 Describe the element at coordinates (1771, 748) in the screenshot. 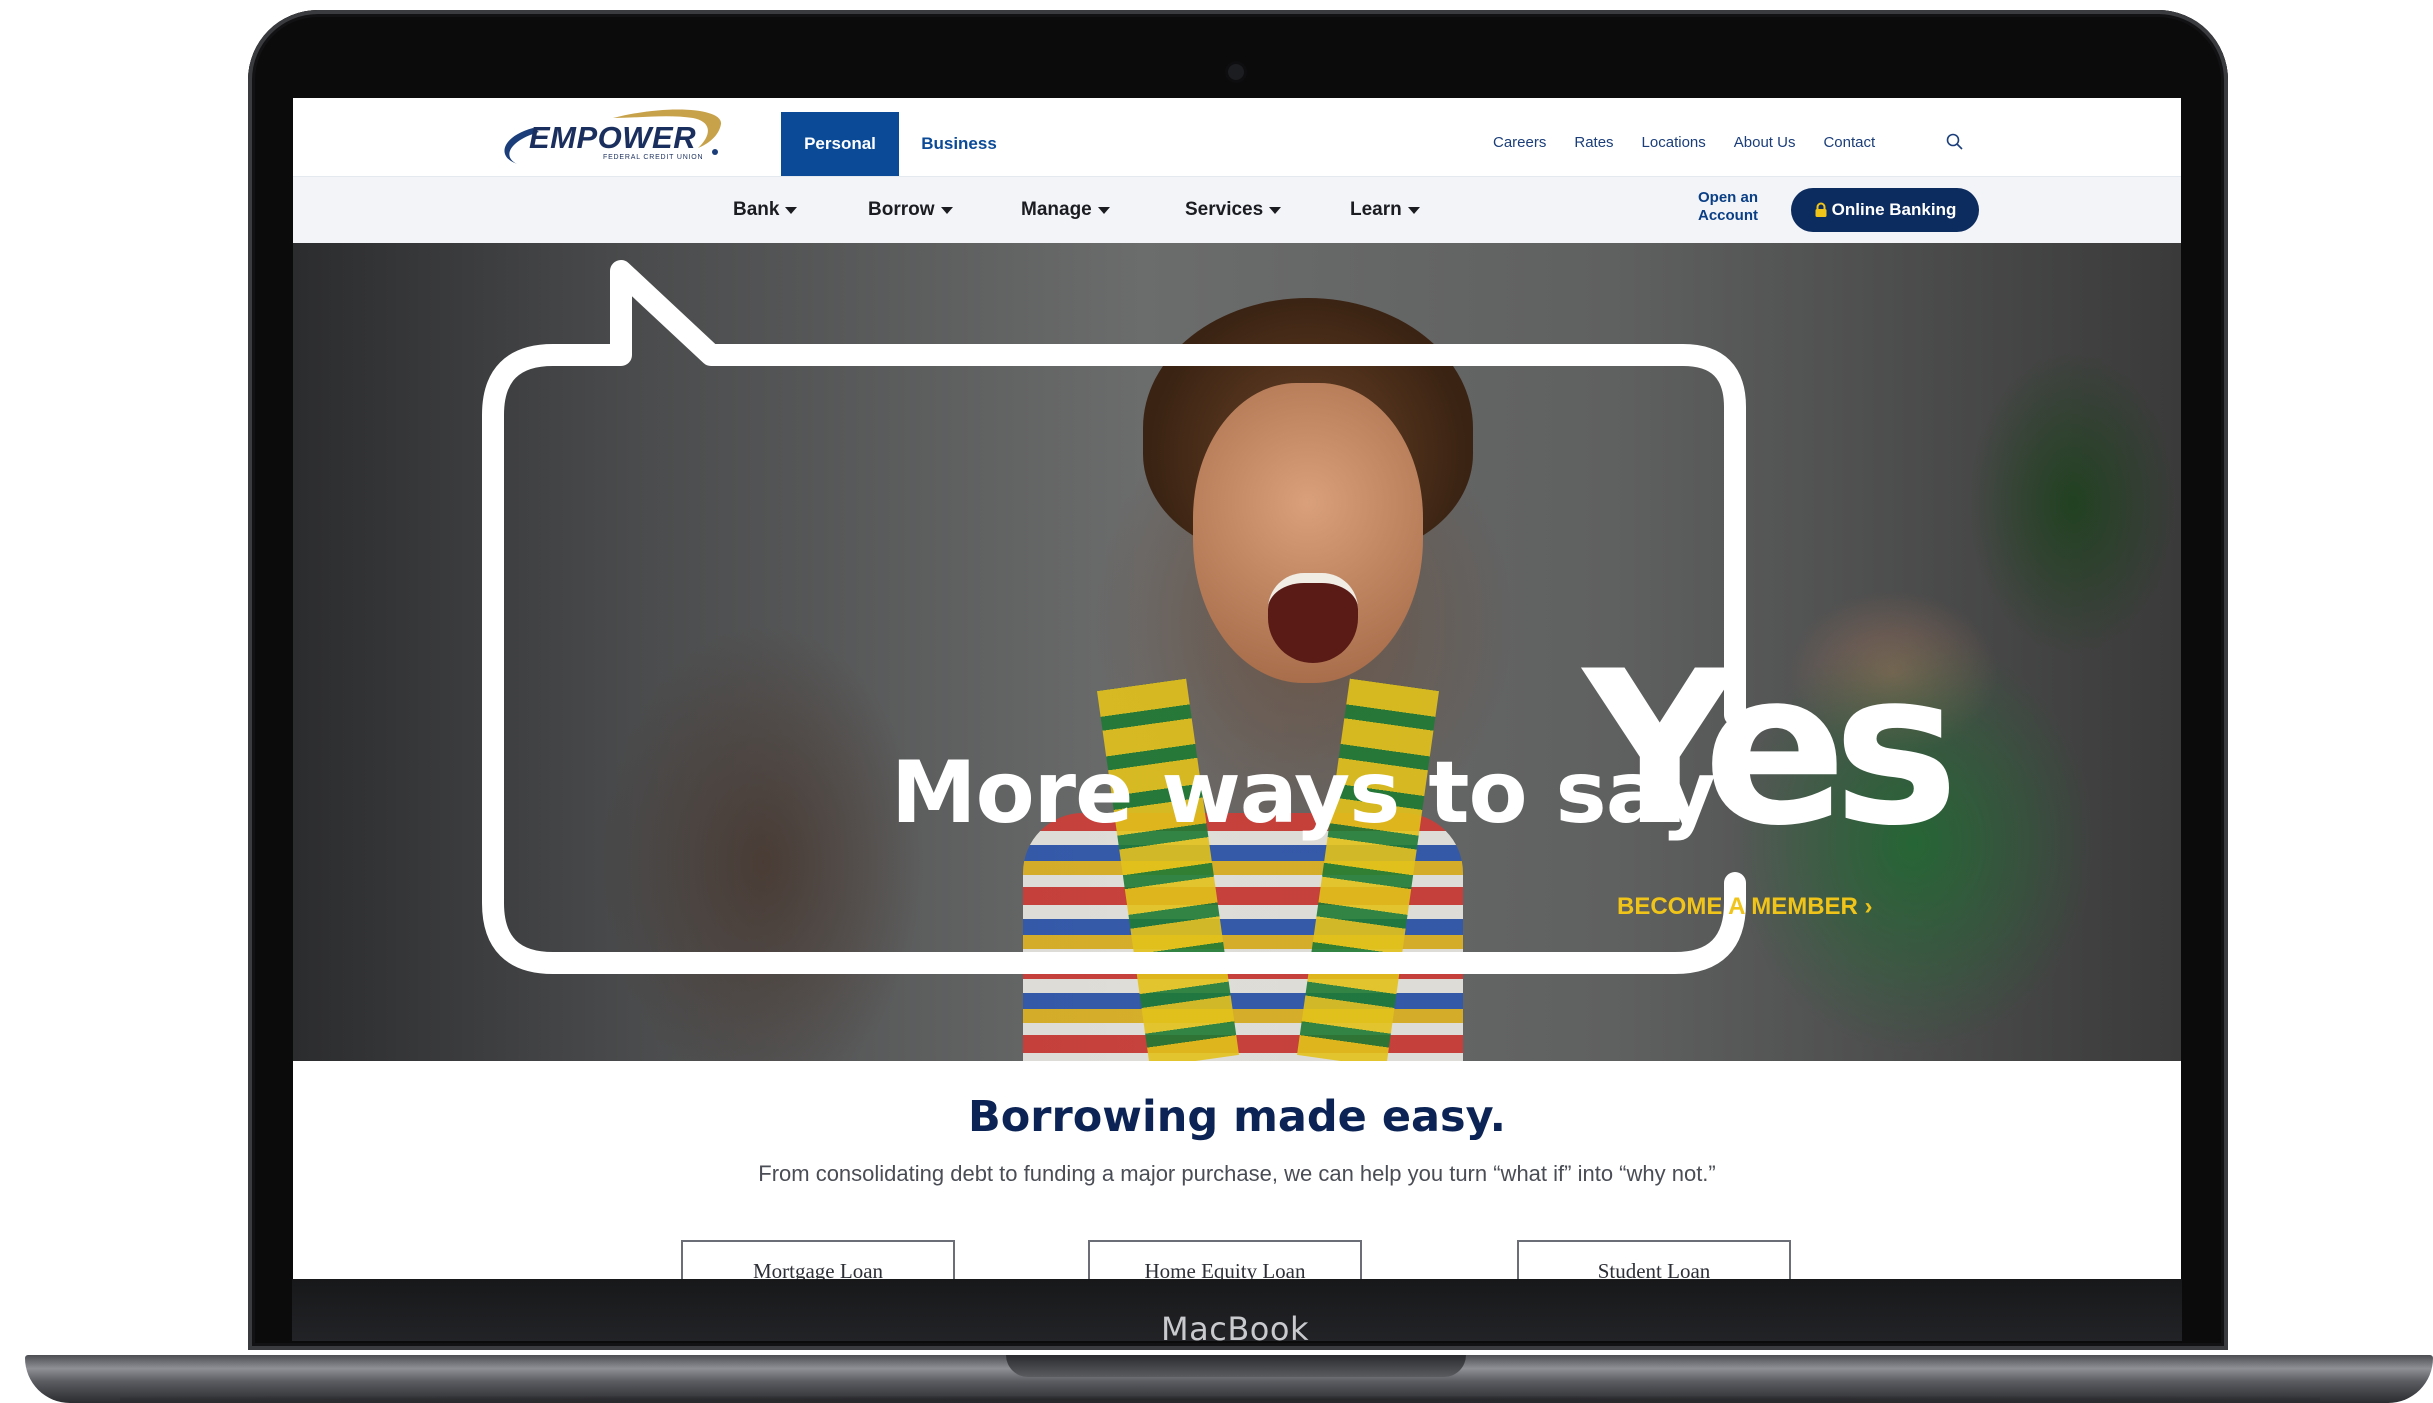

I see `hero-headline-emphasis: Yes` at that location.